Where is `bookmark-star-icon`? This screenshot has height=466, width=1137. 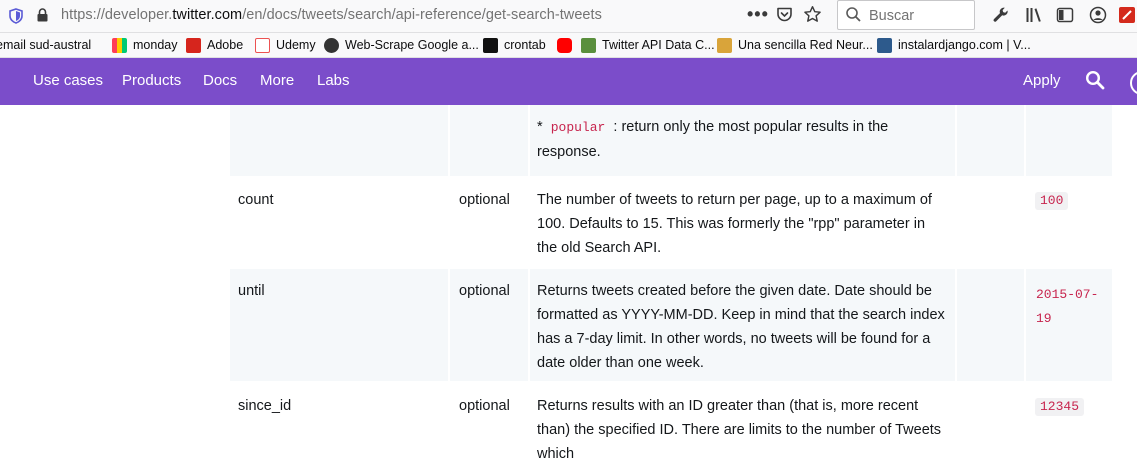
bookmark-star-icon is located at coordinates (812, 14).